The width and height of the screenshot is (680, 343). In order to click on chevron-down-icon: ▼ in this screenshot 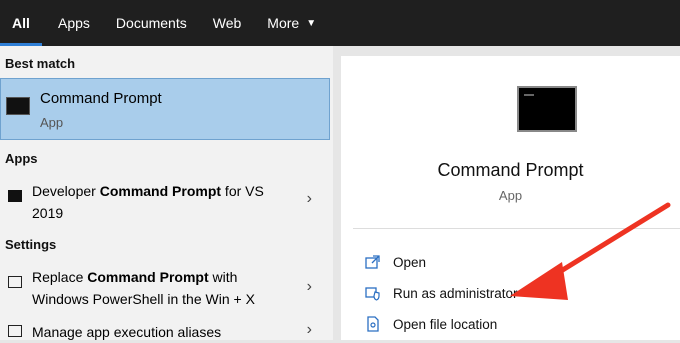, I will do `click(311, 23)`.